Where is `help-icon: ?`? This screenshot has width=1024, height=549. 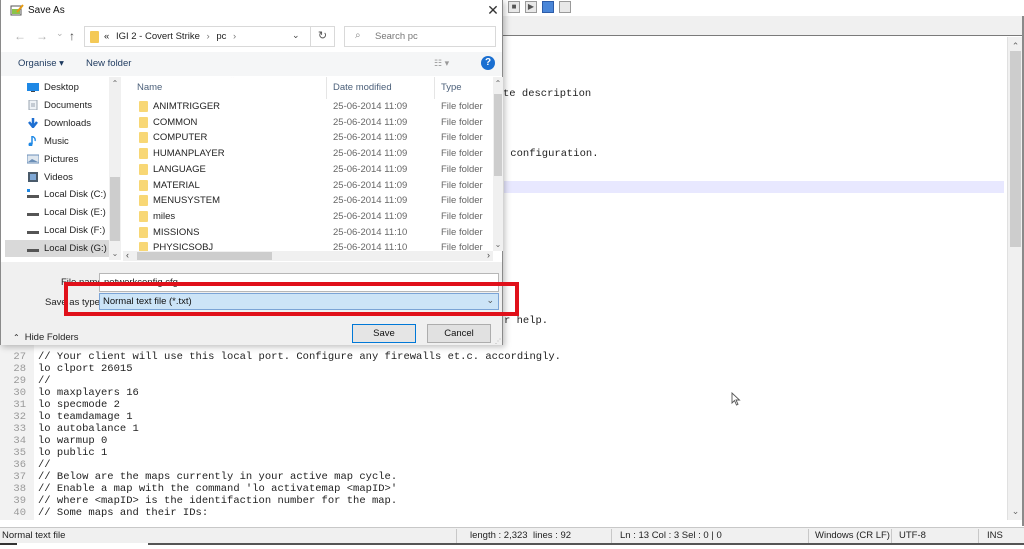 help-icon: ? is located at coordinates (488, 63).